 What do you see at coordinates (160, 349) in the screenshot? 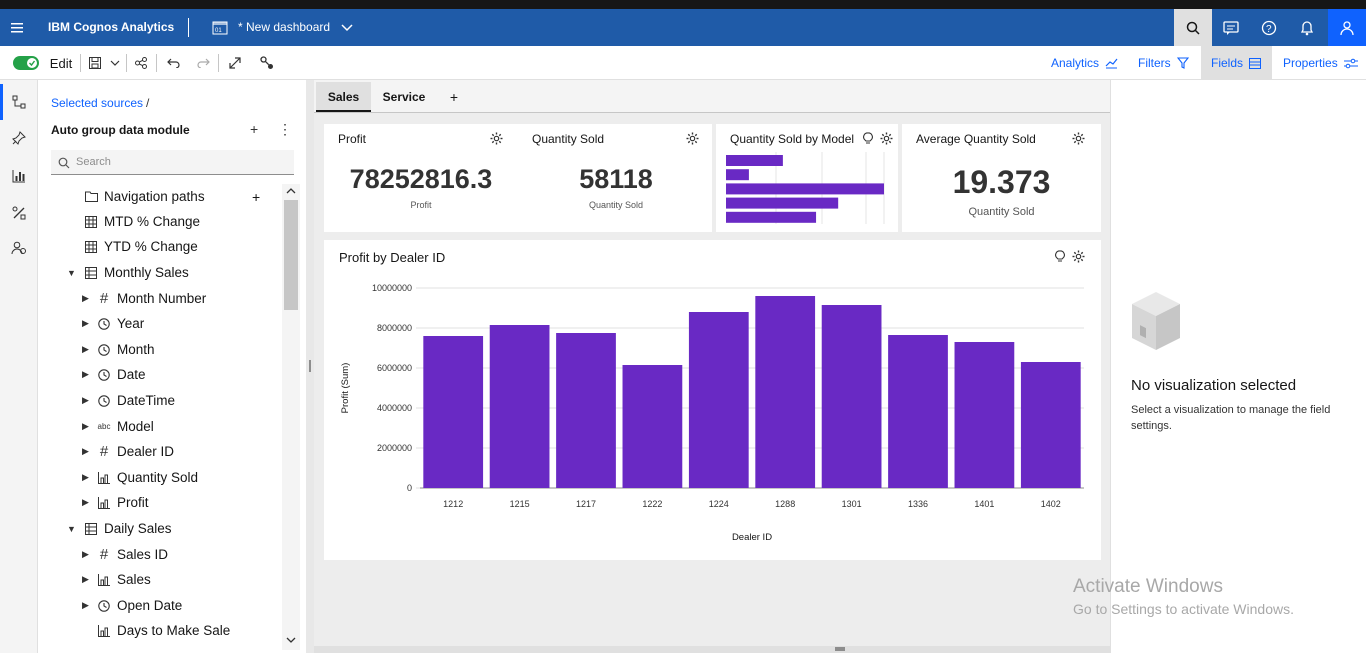
I see `tree-item: ▶ Month` at bounding box center [160, 349].